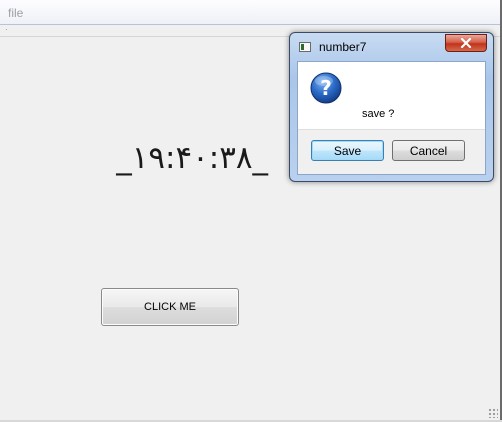 The image size is (502, 422). What do you see at coordinates (305, 47) in the screenshot?
I see `app-icon` at bounding box center [305, 47].